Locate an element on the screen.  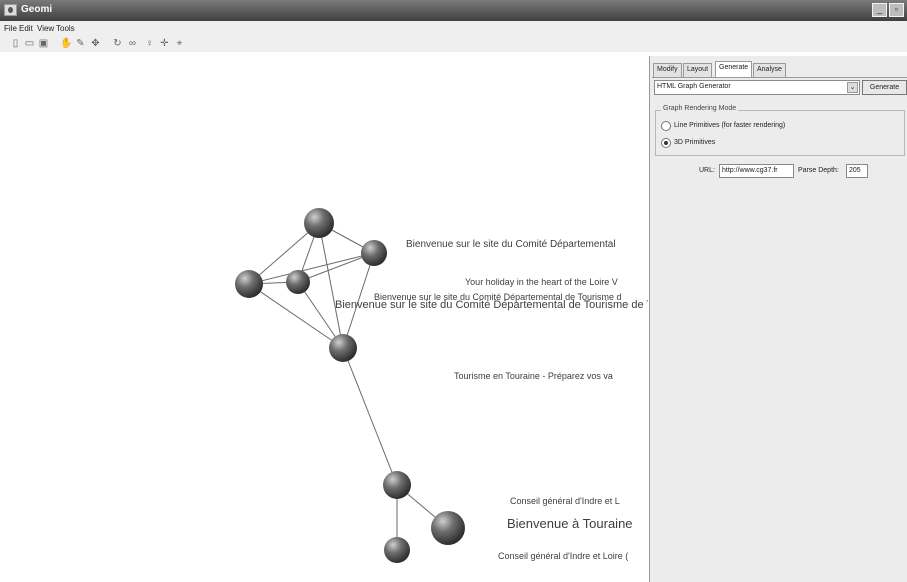
title-bar: Geomi _ ▫ is located at coordinates (453, 10).